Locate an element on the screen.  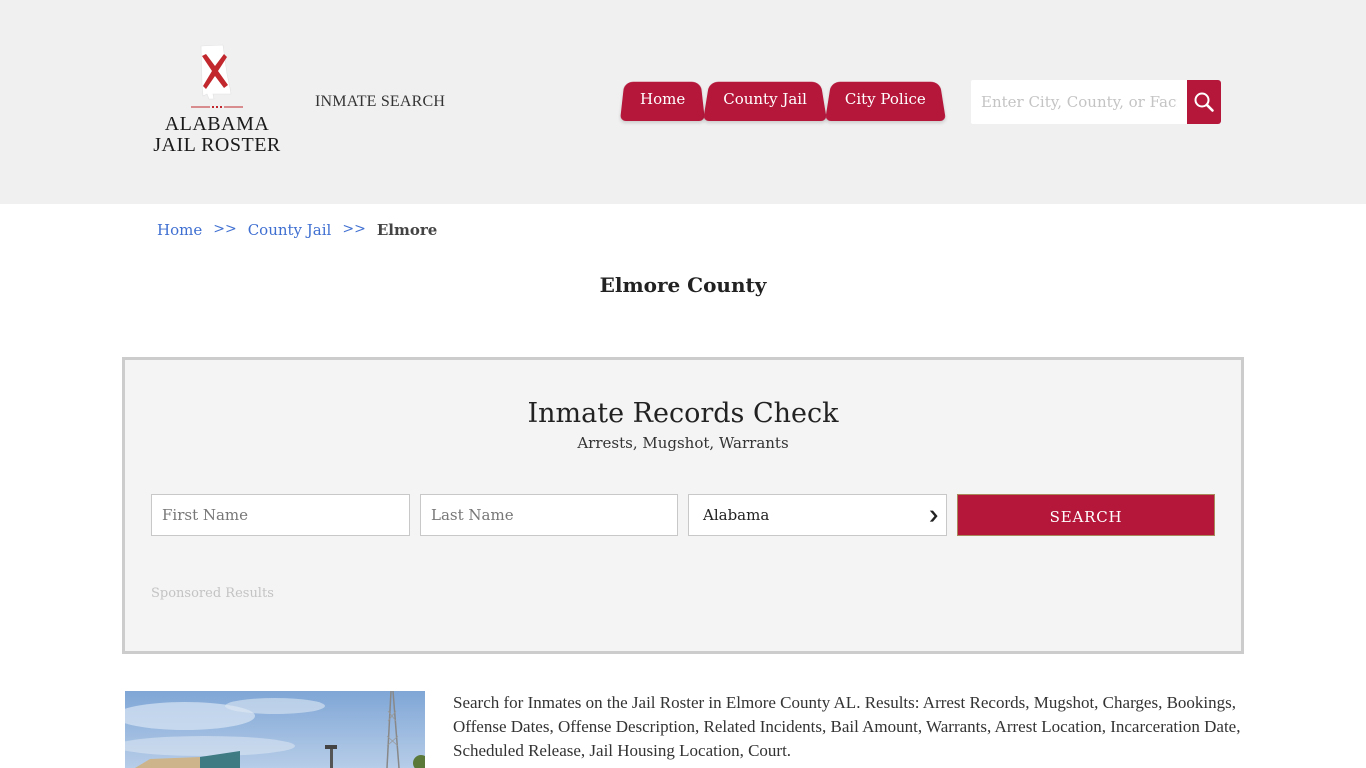
panel-subtitle: Arrests, Mugshot, Warrants is located at coordinates (683, 443).